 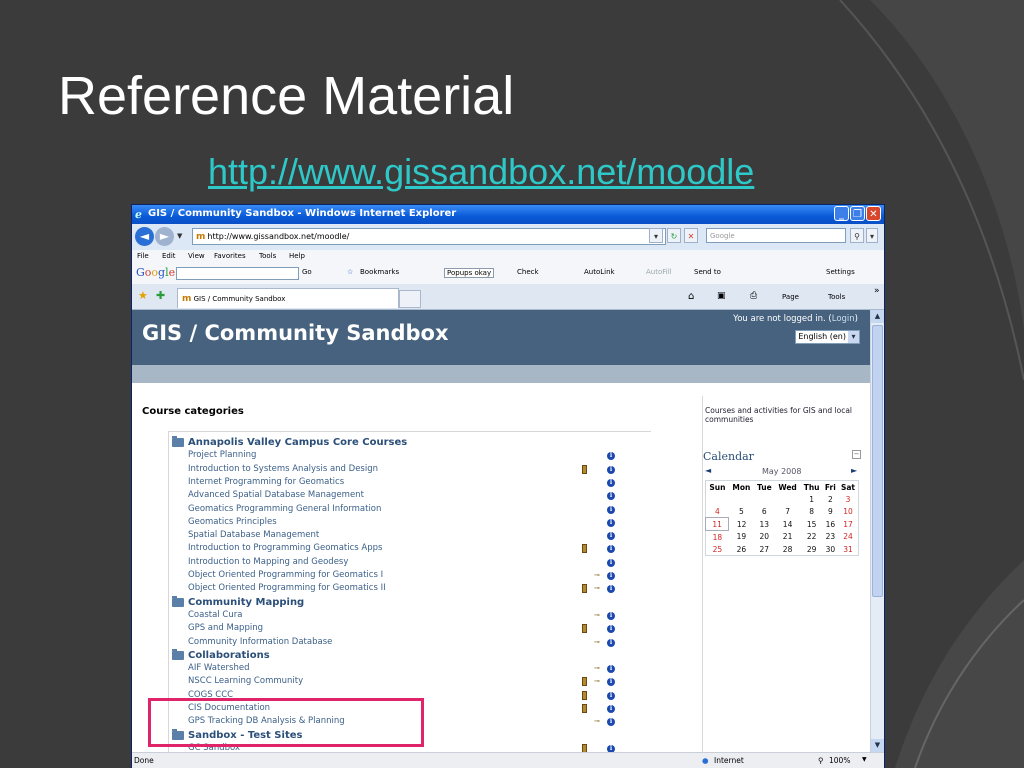 What do you see at coordinates (877, 316) in the screenshot?
I see `scroll-up-button: ▲` at bounding box center [877, 316].